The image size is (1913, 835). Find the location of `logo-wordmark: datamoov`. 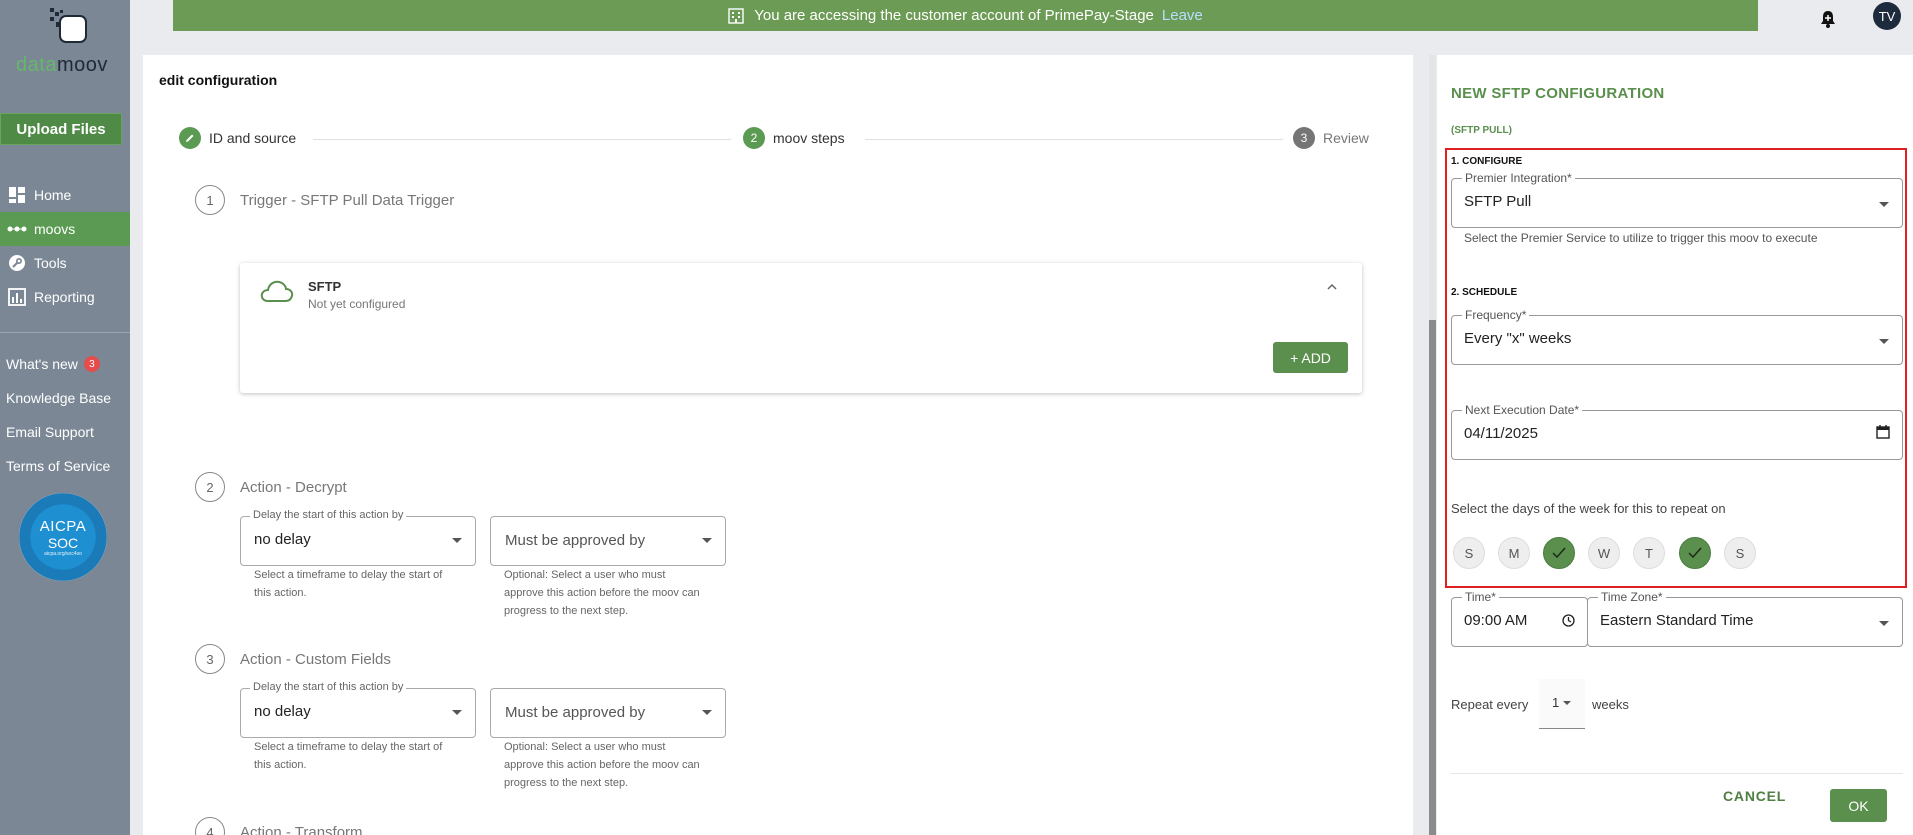

logo-wordmark: datamoov is located at coordinates (62, 65).